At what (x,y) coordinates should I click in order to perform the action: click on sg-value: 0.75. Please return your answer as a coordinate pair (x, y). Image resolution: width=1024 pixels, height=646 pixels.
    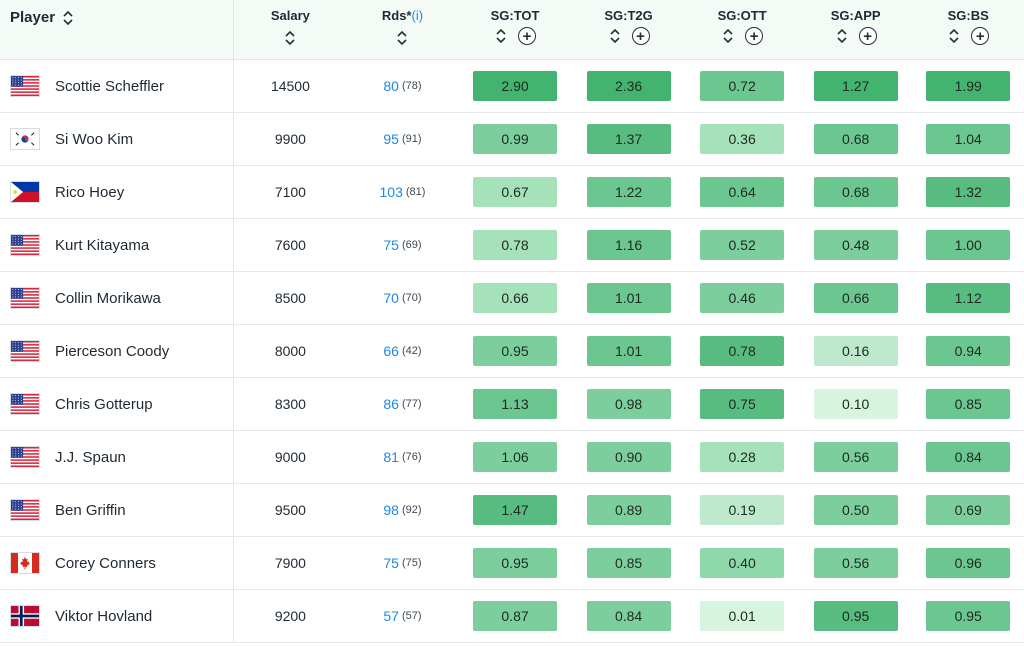
    Looking at the image, I should click on (742, 404).